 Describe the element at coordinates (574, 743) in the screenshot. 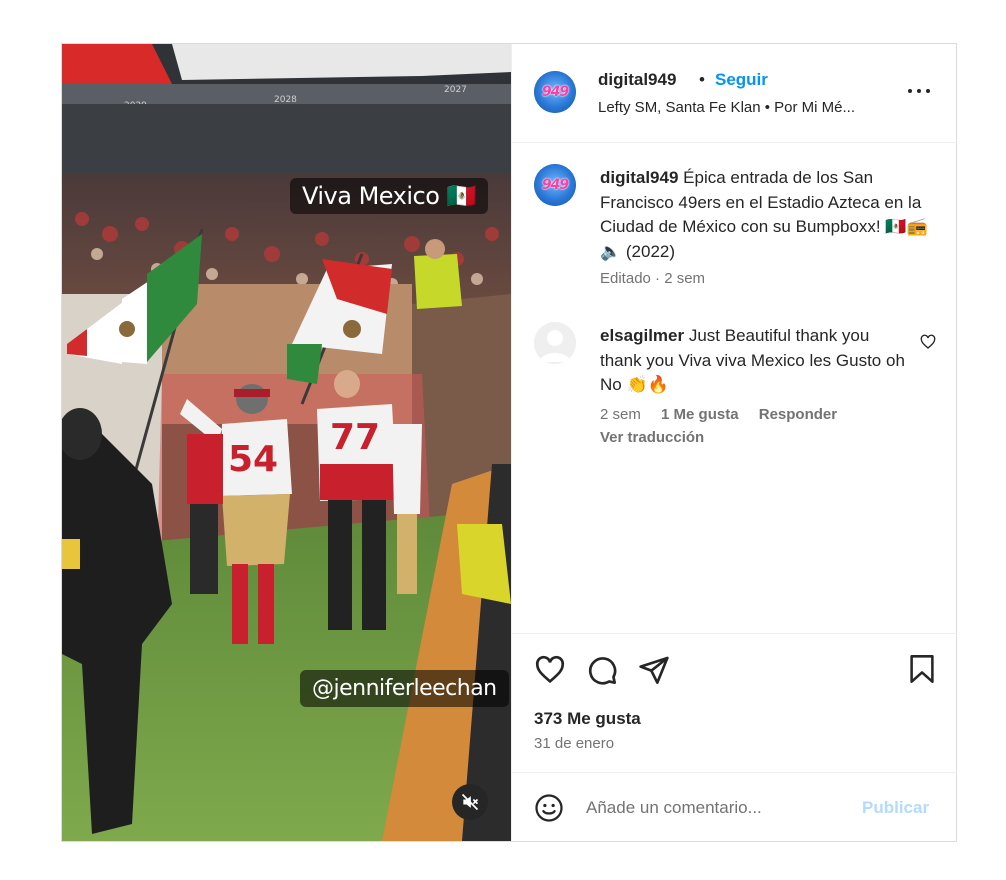

I see `post-date: 31 de enero` at that location.